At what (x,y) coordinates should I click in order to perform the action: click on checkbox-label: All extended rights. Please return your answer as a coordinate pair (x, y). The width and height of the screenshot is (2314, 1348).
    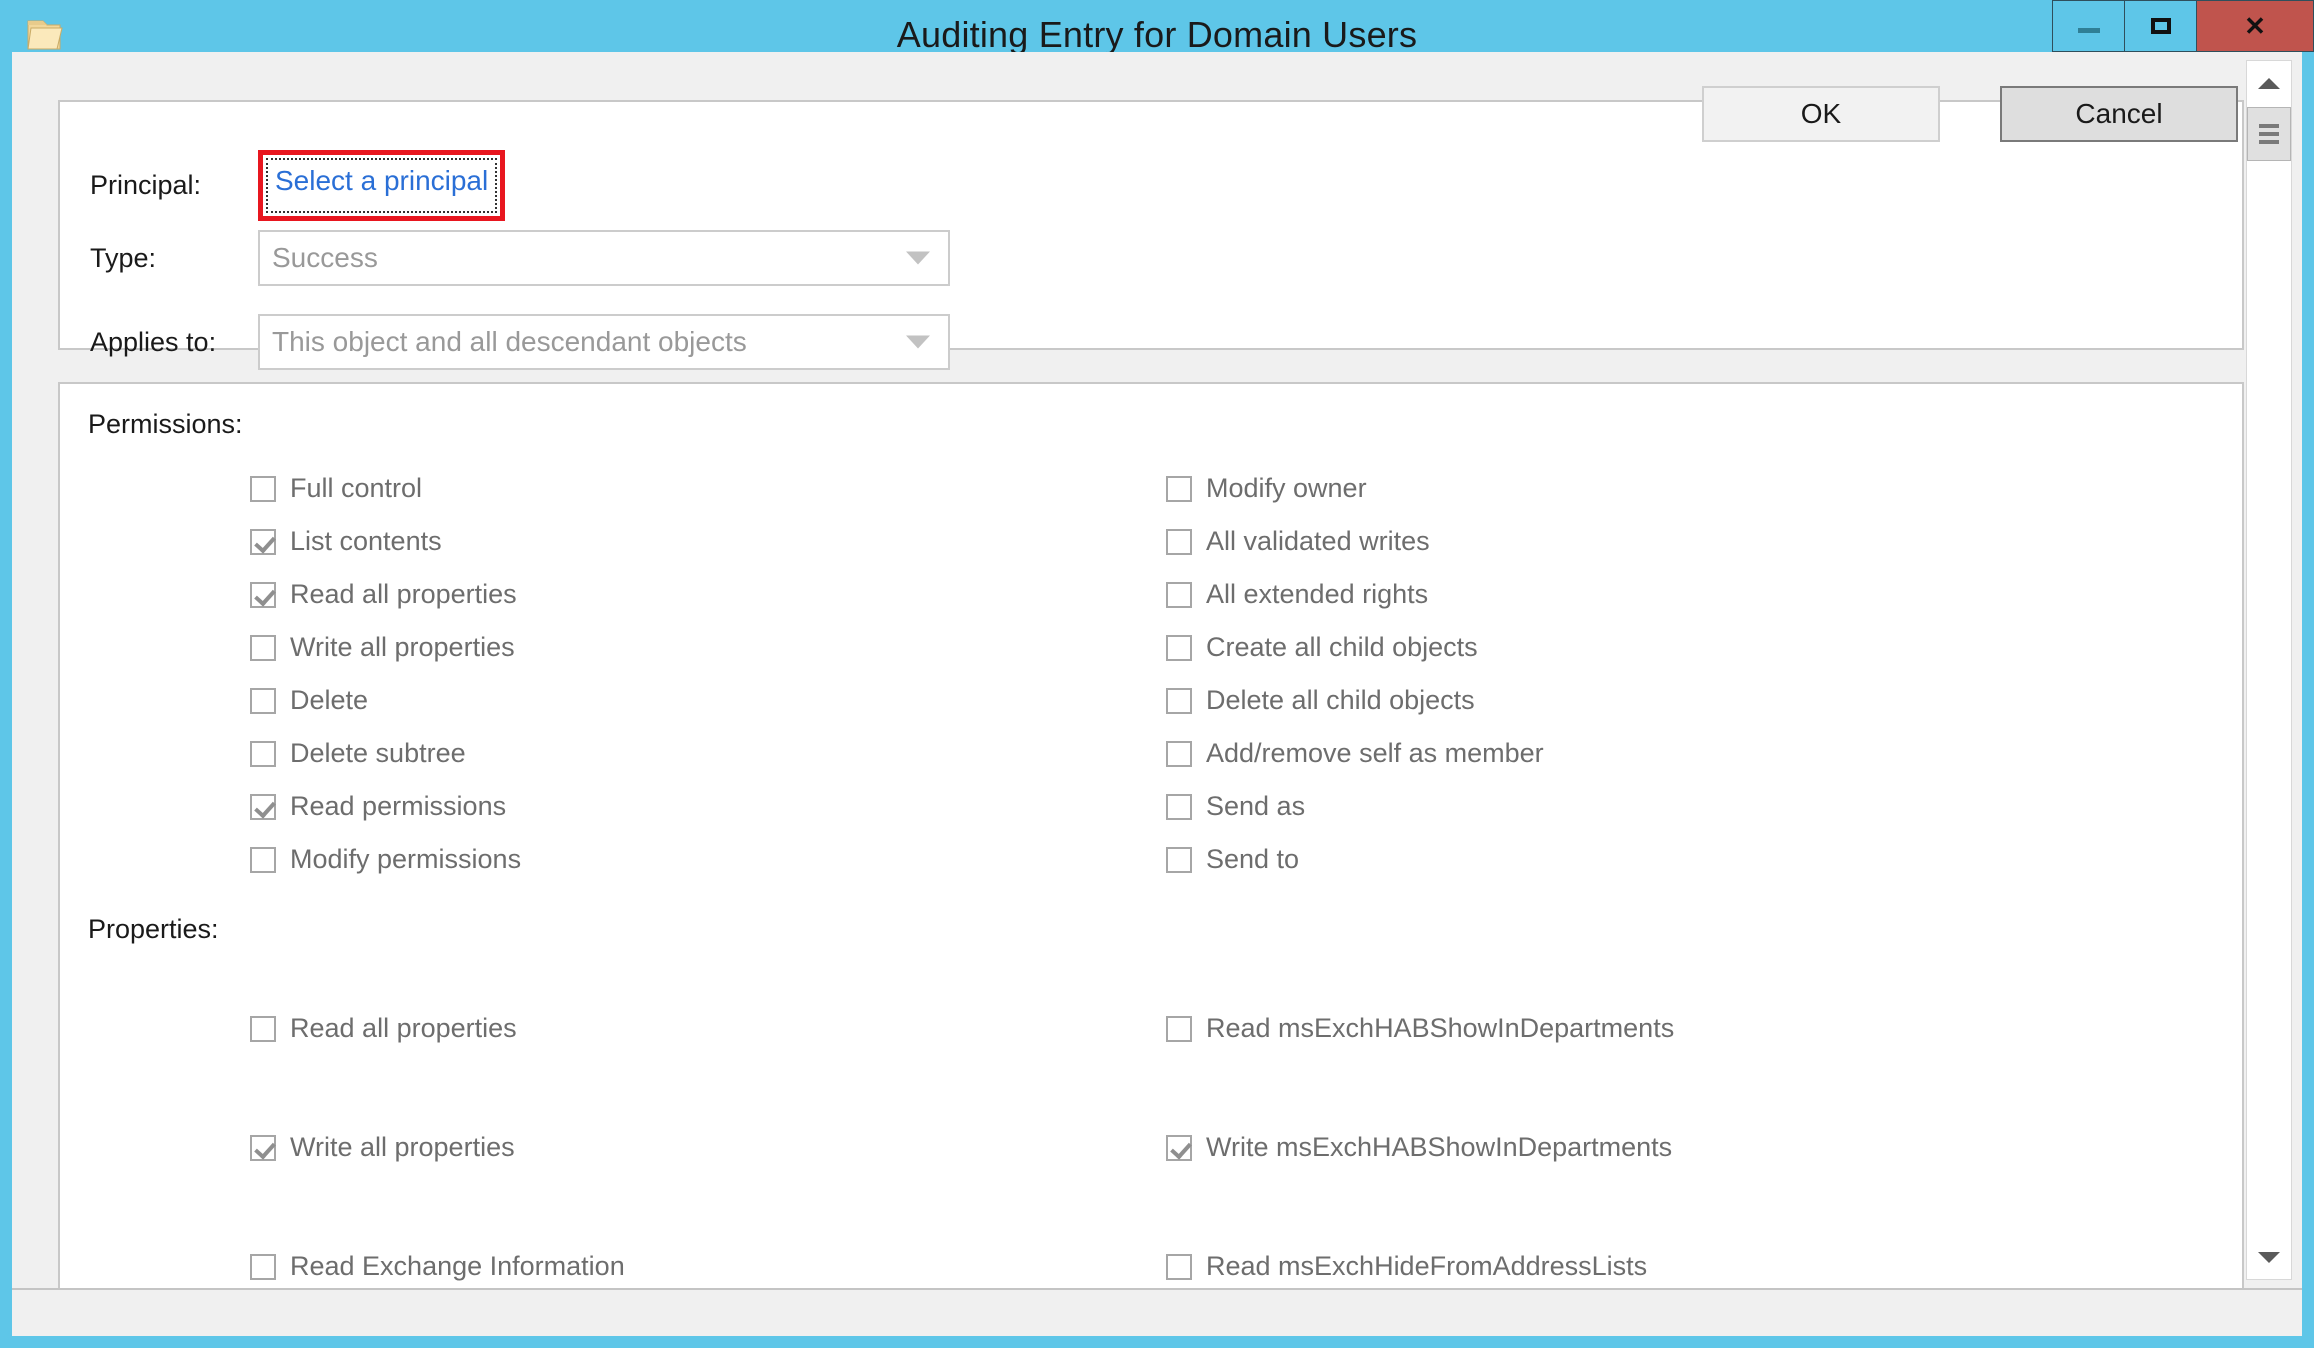
    Looking at the image, I should click on (1317, 594).